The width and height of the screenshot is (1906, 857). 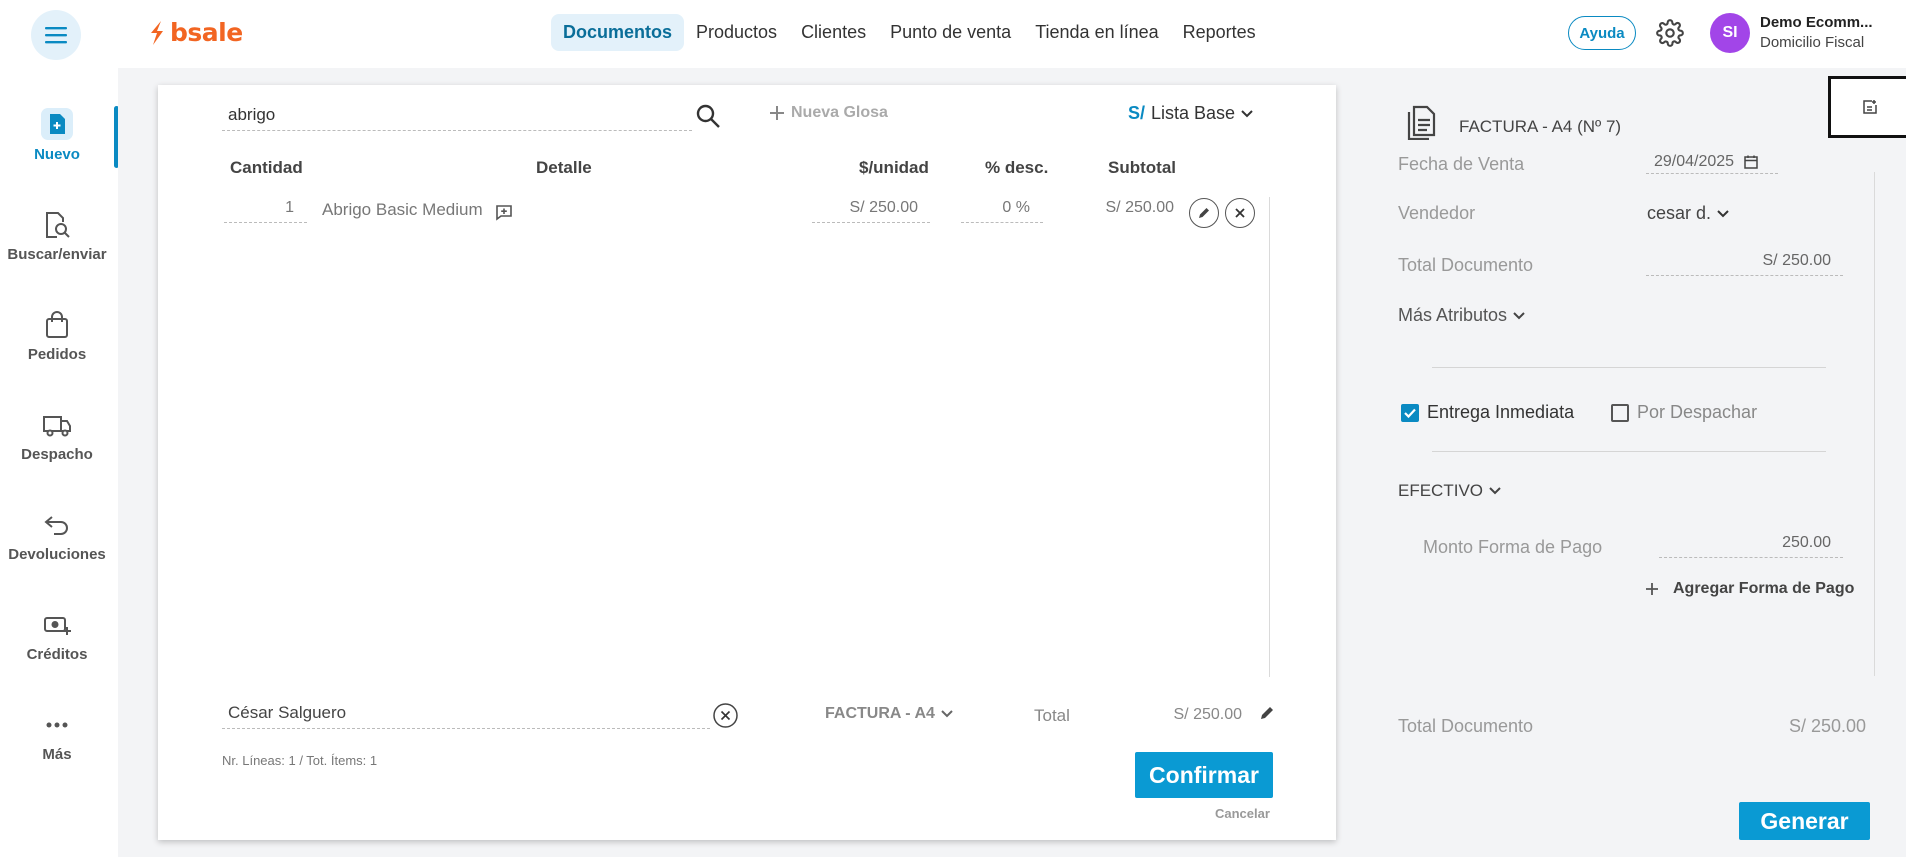 I want to click on avatar: SI, so click(x=1730, y=33).